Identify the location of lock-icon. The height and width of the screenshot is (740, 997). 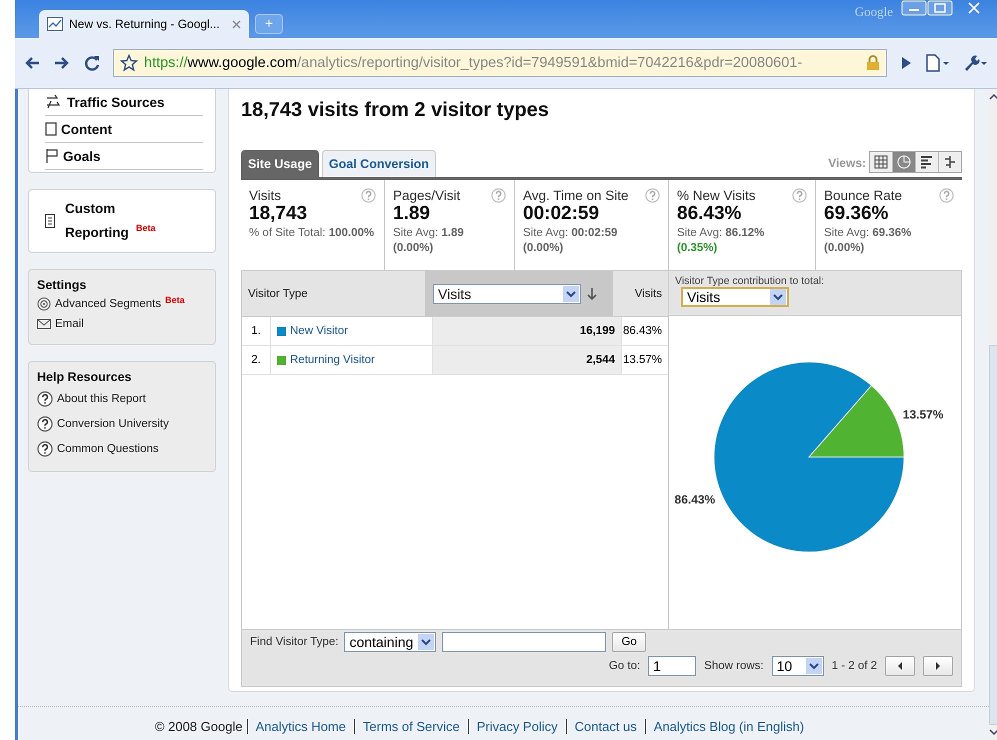
(873, 63).